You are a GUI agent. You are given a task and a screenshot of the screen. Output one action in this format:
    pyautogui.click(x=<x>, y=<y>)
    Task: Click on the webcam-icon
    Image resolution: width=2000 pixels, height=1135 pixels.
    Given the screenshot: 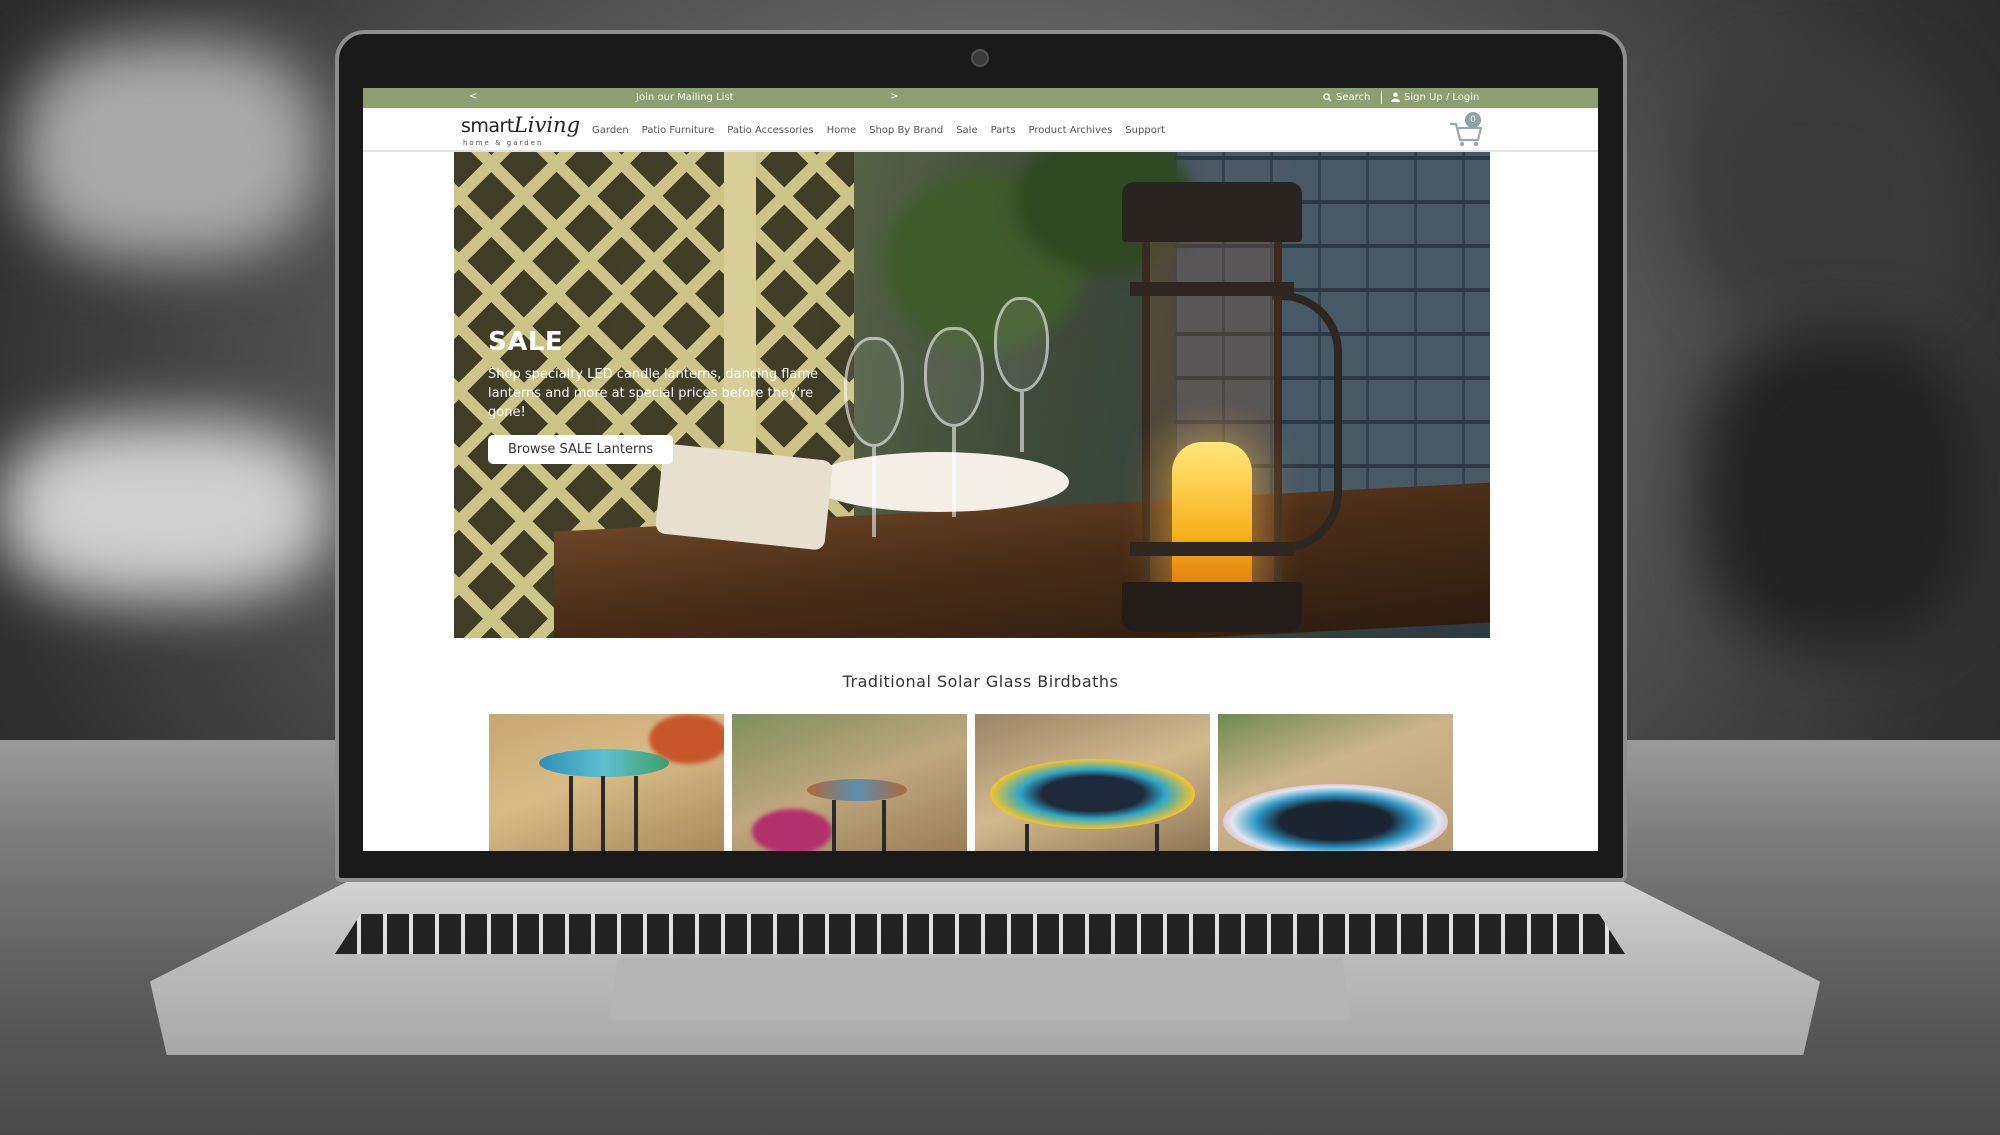 What is the action you would take?
    pyautogui.click(x=980, y=58)
    